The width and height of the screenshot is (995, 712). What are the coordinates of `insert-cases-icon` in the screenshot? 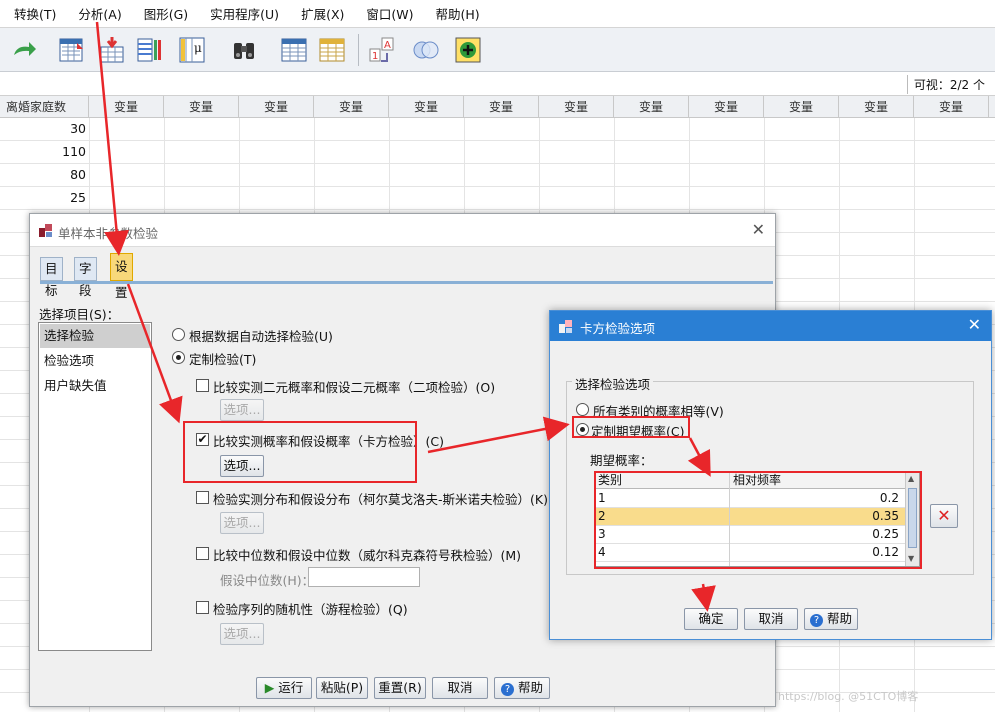 It's located at (112, 50).